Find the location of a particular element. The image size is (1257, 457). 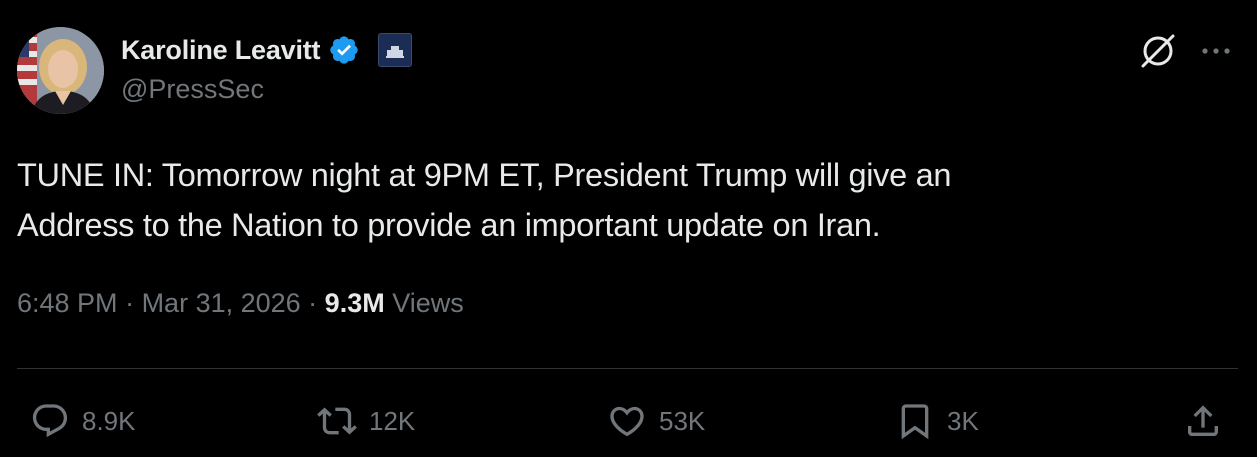

grok-icon is located at coordinates (1158, 51).